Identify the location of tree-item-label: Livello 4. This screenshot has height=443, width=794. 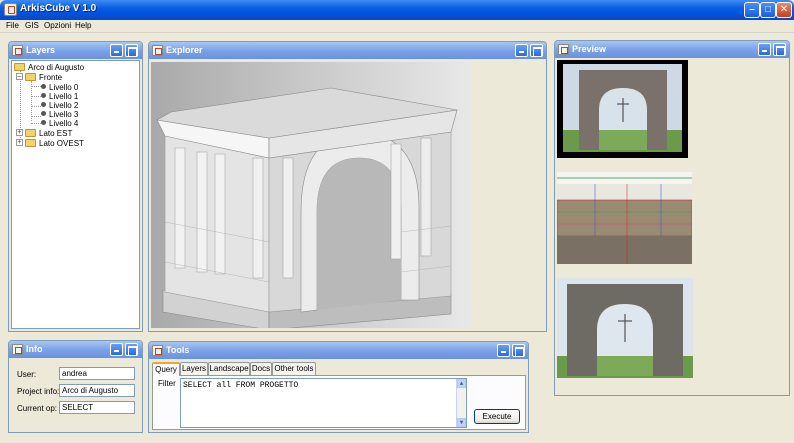
(64, 123).